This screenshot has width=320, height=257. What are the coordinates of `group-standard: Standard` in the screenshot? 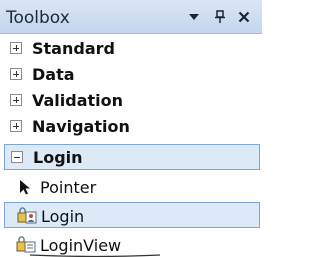 It's located at (132, 49).